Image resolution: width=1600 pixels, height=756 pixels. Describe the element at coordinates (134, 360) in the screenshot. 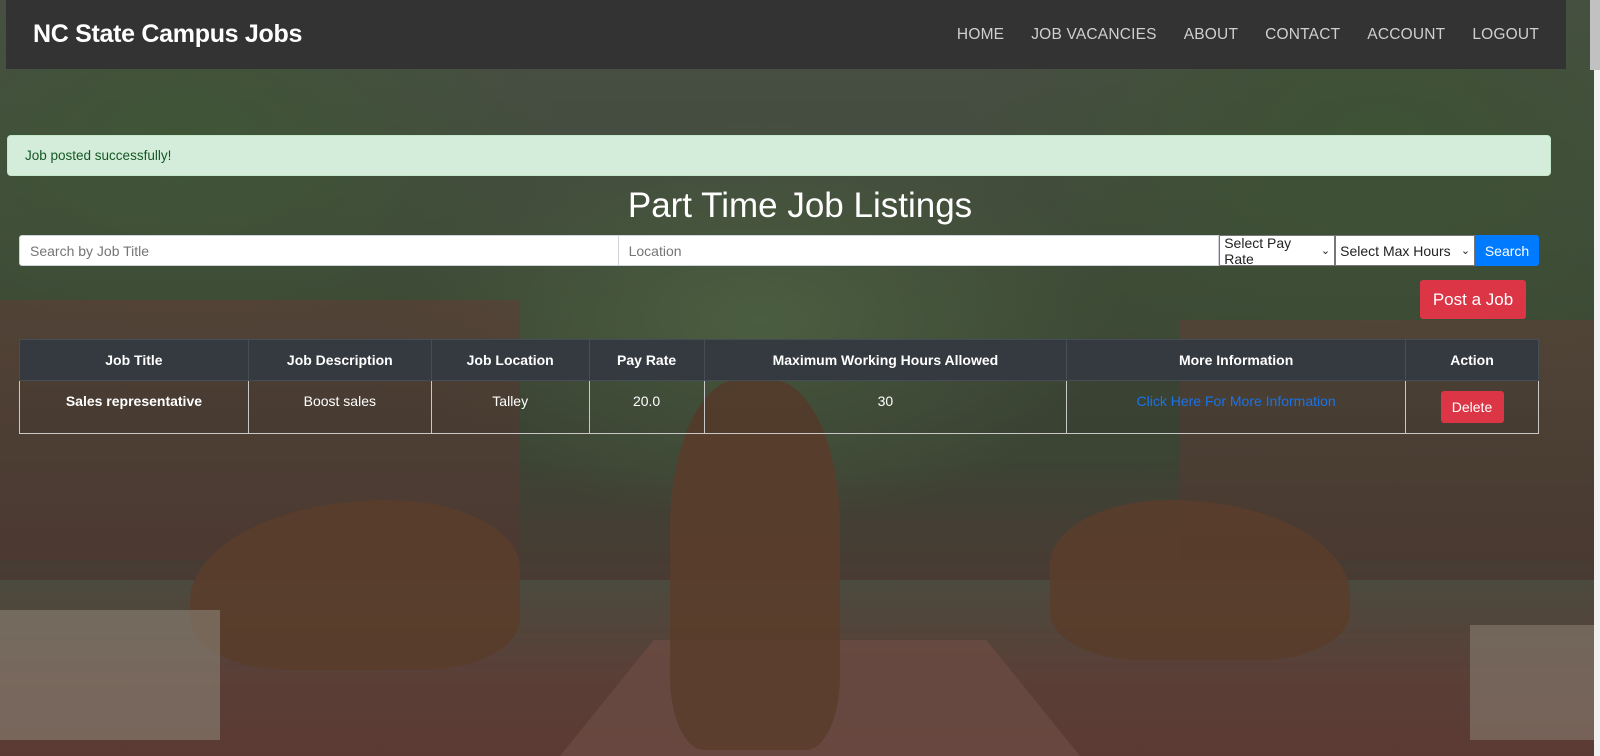

I see `column-header-job-title: Job Title` at that location.